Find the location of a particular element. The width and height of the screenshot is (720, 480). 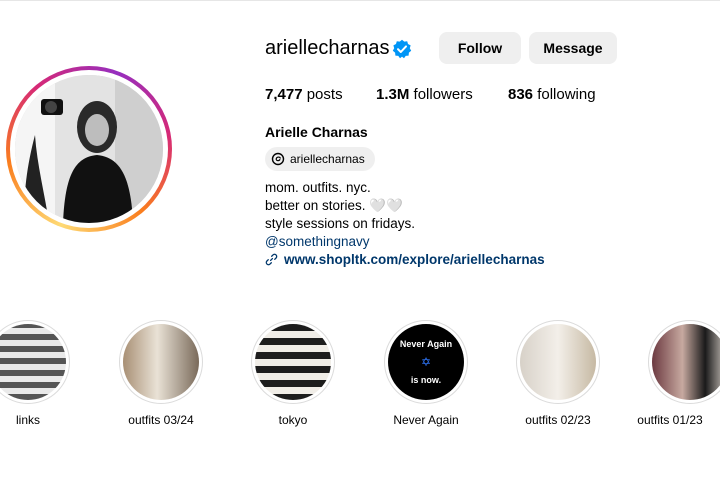

profile-avatar is located at coordinates (89, 149).